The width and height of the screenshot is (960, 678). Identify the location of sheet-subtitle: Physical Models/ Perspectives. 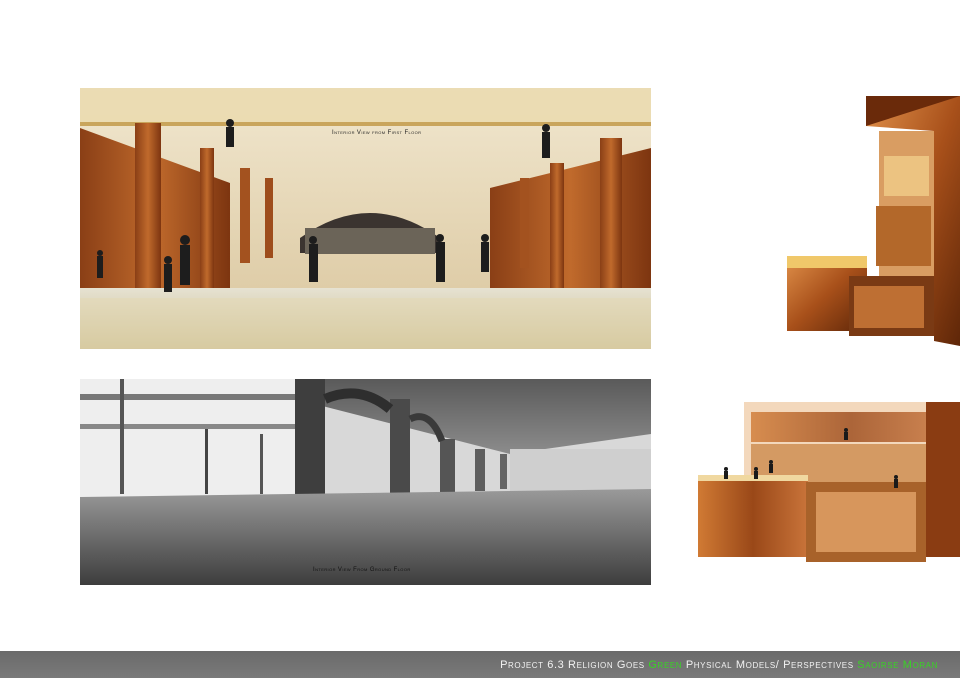
(769, 665).